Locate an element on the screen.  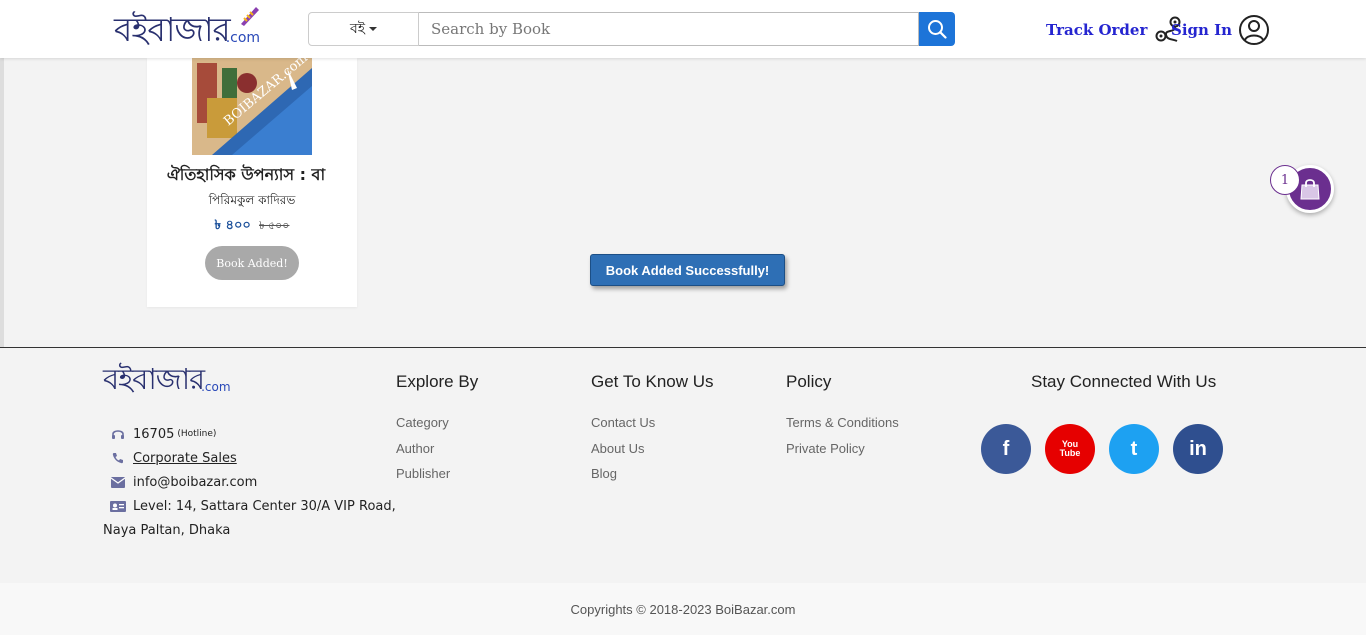
site-header: বইবাজার .com বই Track Order is located at coordinates (683, 29).